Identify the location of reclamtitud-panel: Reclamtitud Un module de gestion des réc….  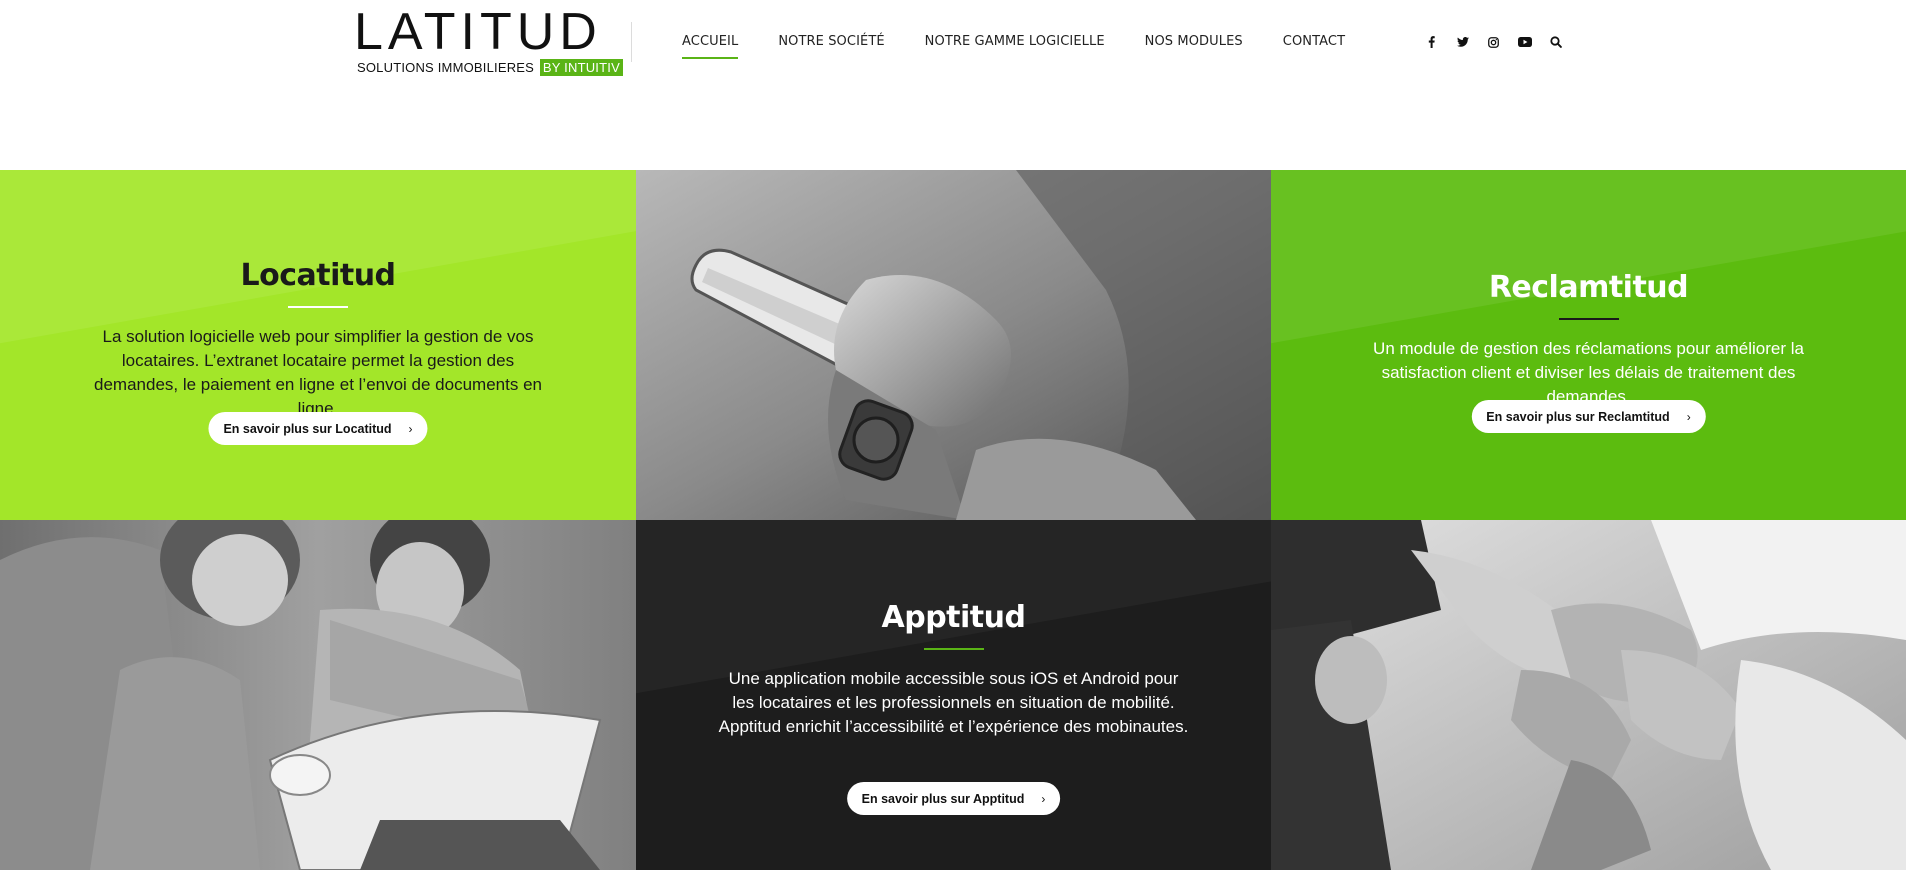
(1588, 345).